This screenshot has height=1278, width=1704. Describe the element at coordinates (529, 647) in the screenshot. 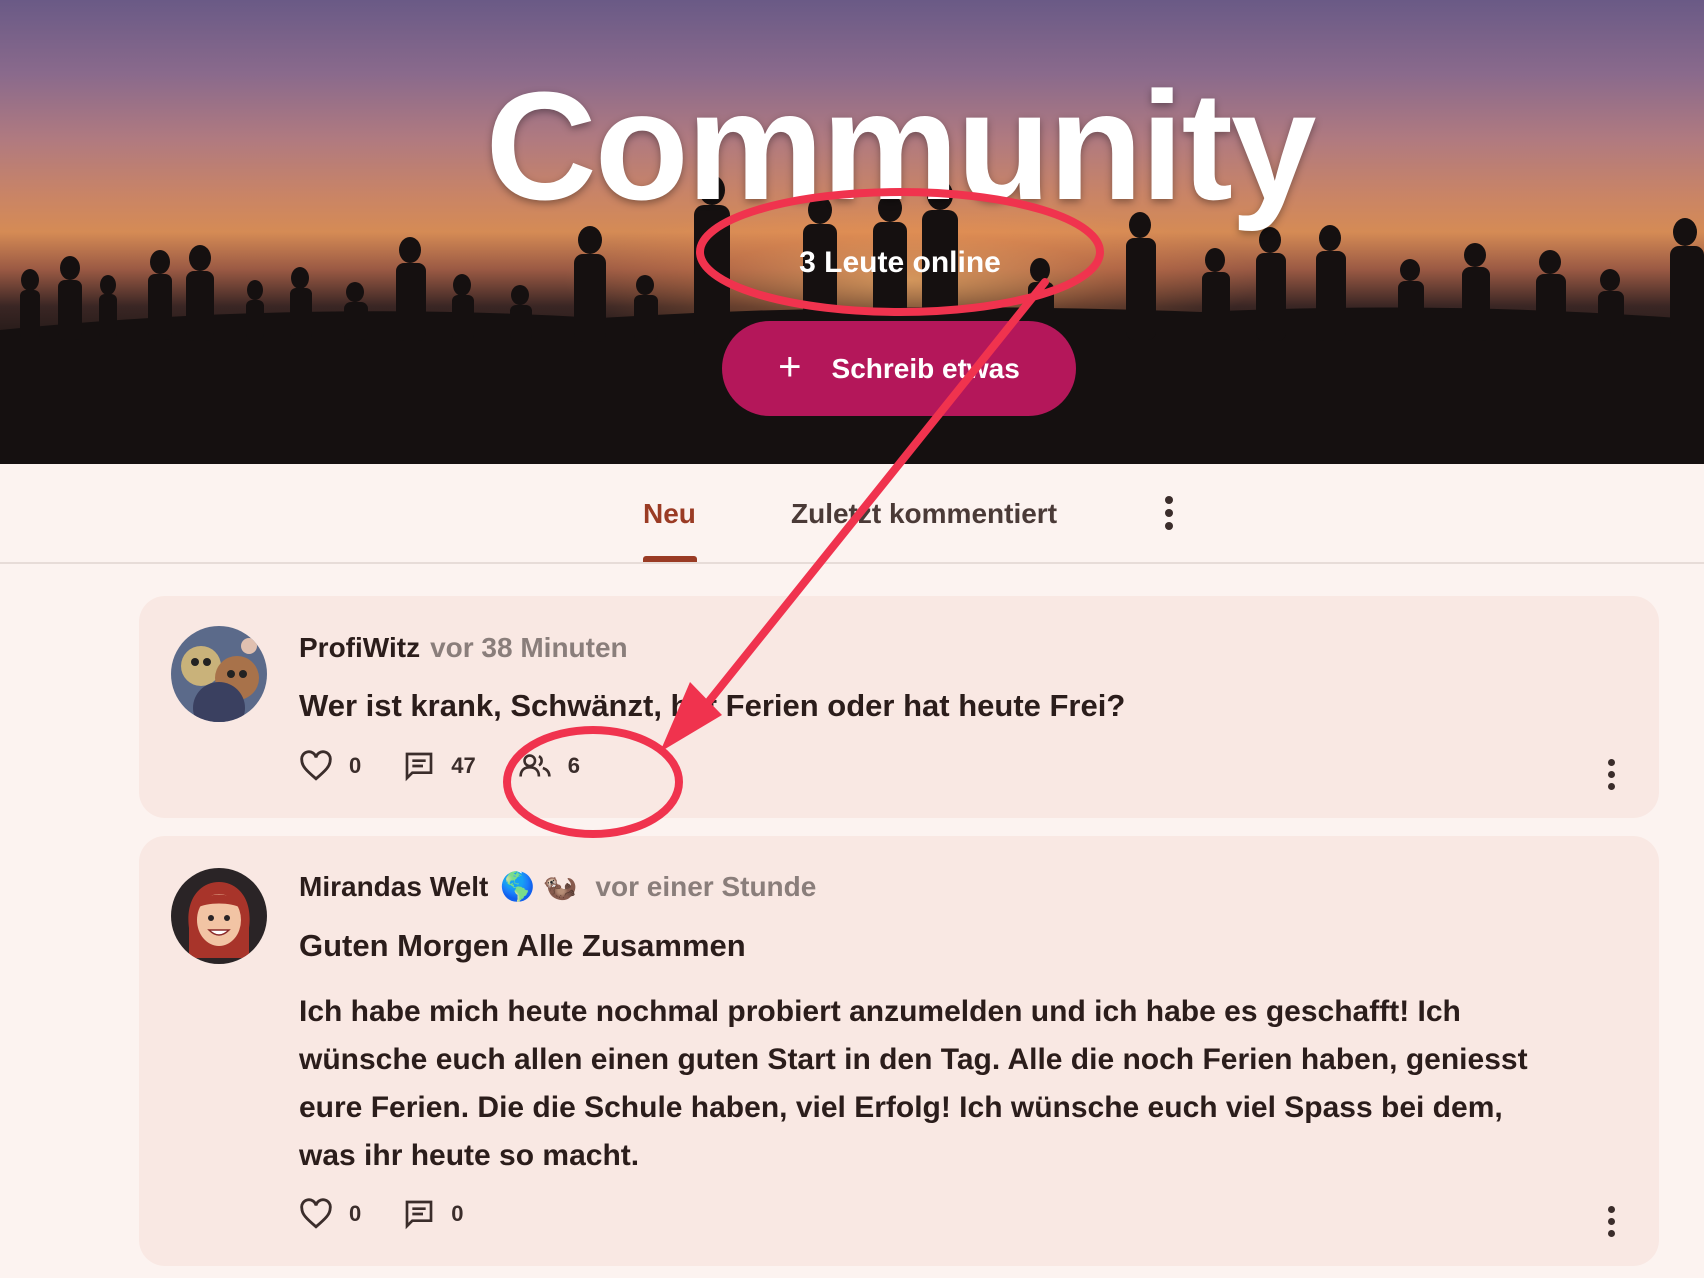

I see `post-time: vor 38 Minuten` at that location.